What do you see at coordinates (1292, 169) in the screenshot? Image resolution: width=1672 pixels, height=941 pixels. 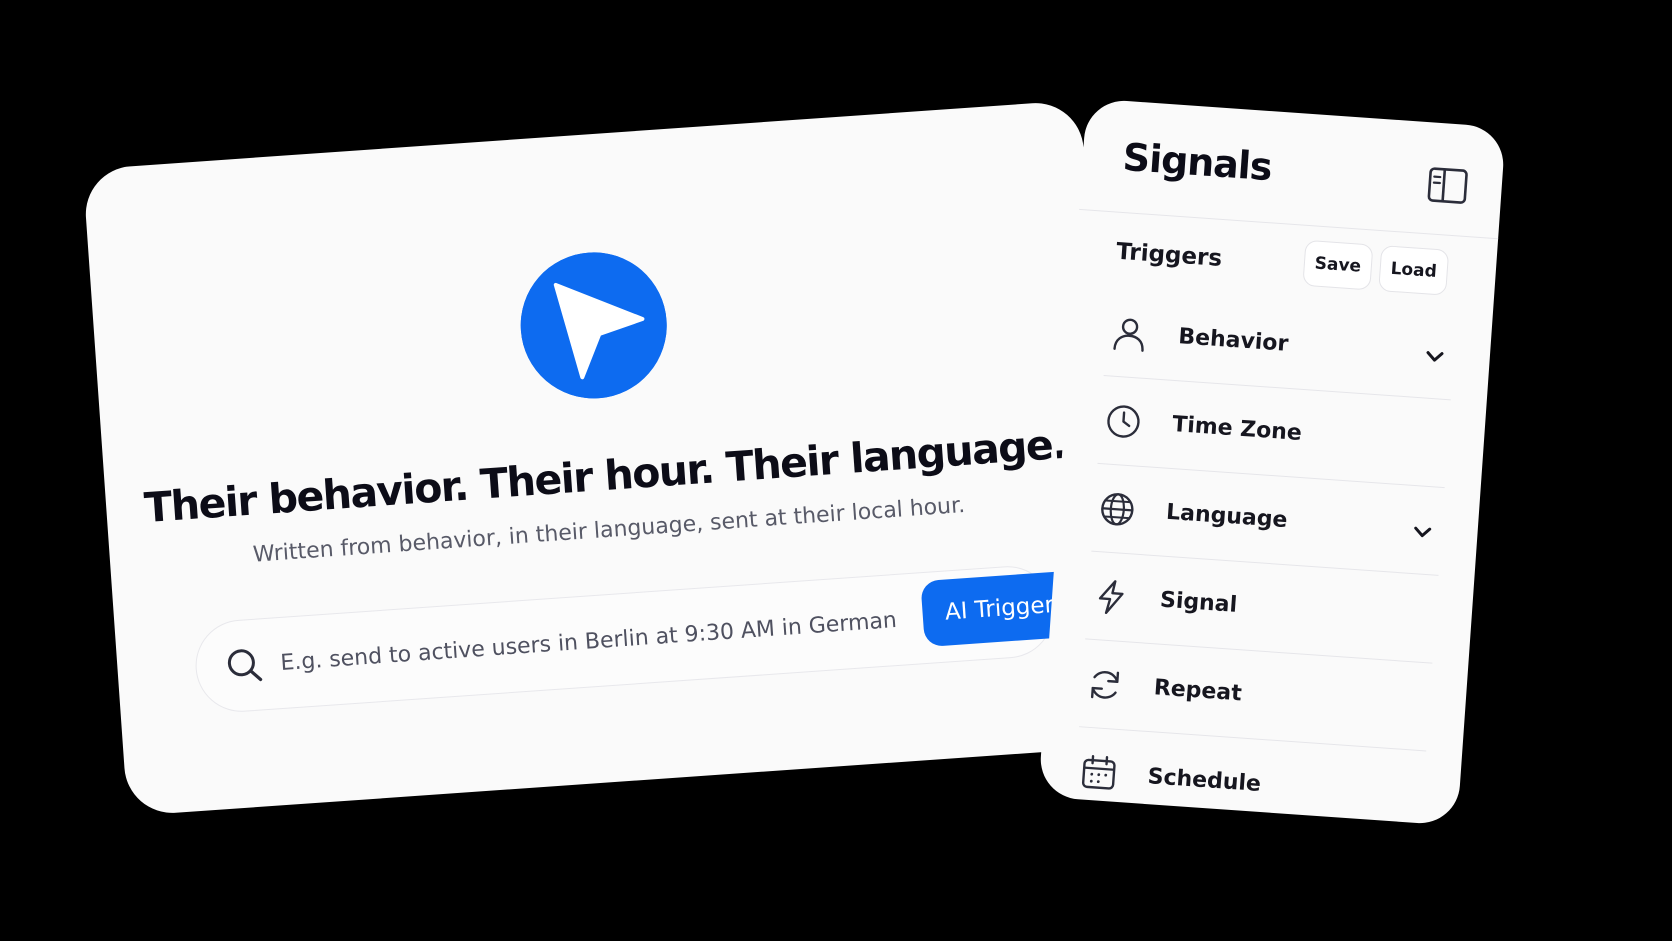 I see `signals-header: Signals` at bounding box center [1292, 169].